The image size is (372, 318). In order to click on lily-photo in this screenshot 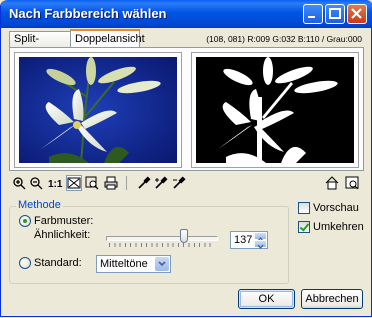, I will do `click(98, 110)`.